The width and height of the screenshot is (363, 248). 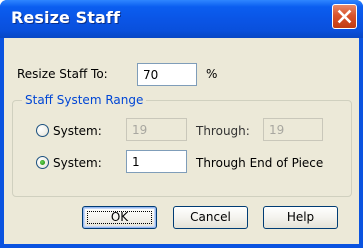 I want to click on system-from-input: 19, so click(x=156, y=129).